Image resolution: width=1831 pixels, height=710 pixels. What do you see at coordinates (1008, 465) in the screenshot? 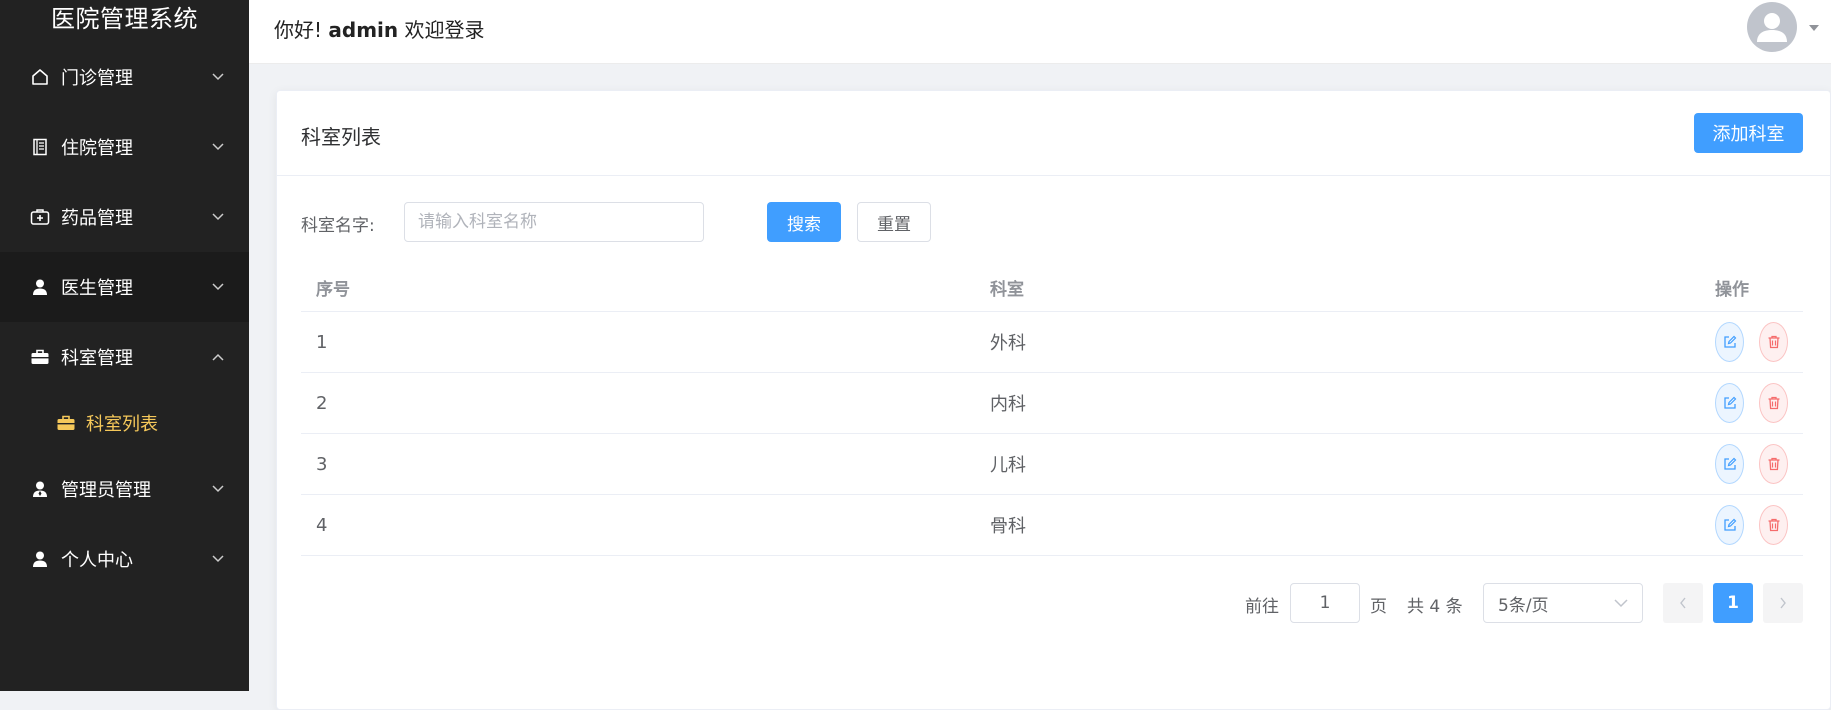
I see `row-department: 儿科` at bounding box center [1008, 465].